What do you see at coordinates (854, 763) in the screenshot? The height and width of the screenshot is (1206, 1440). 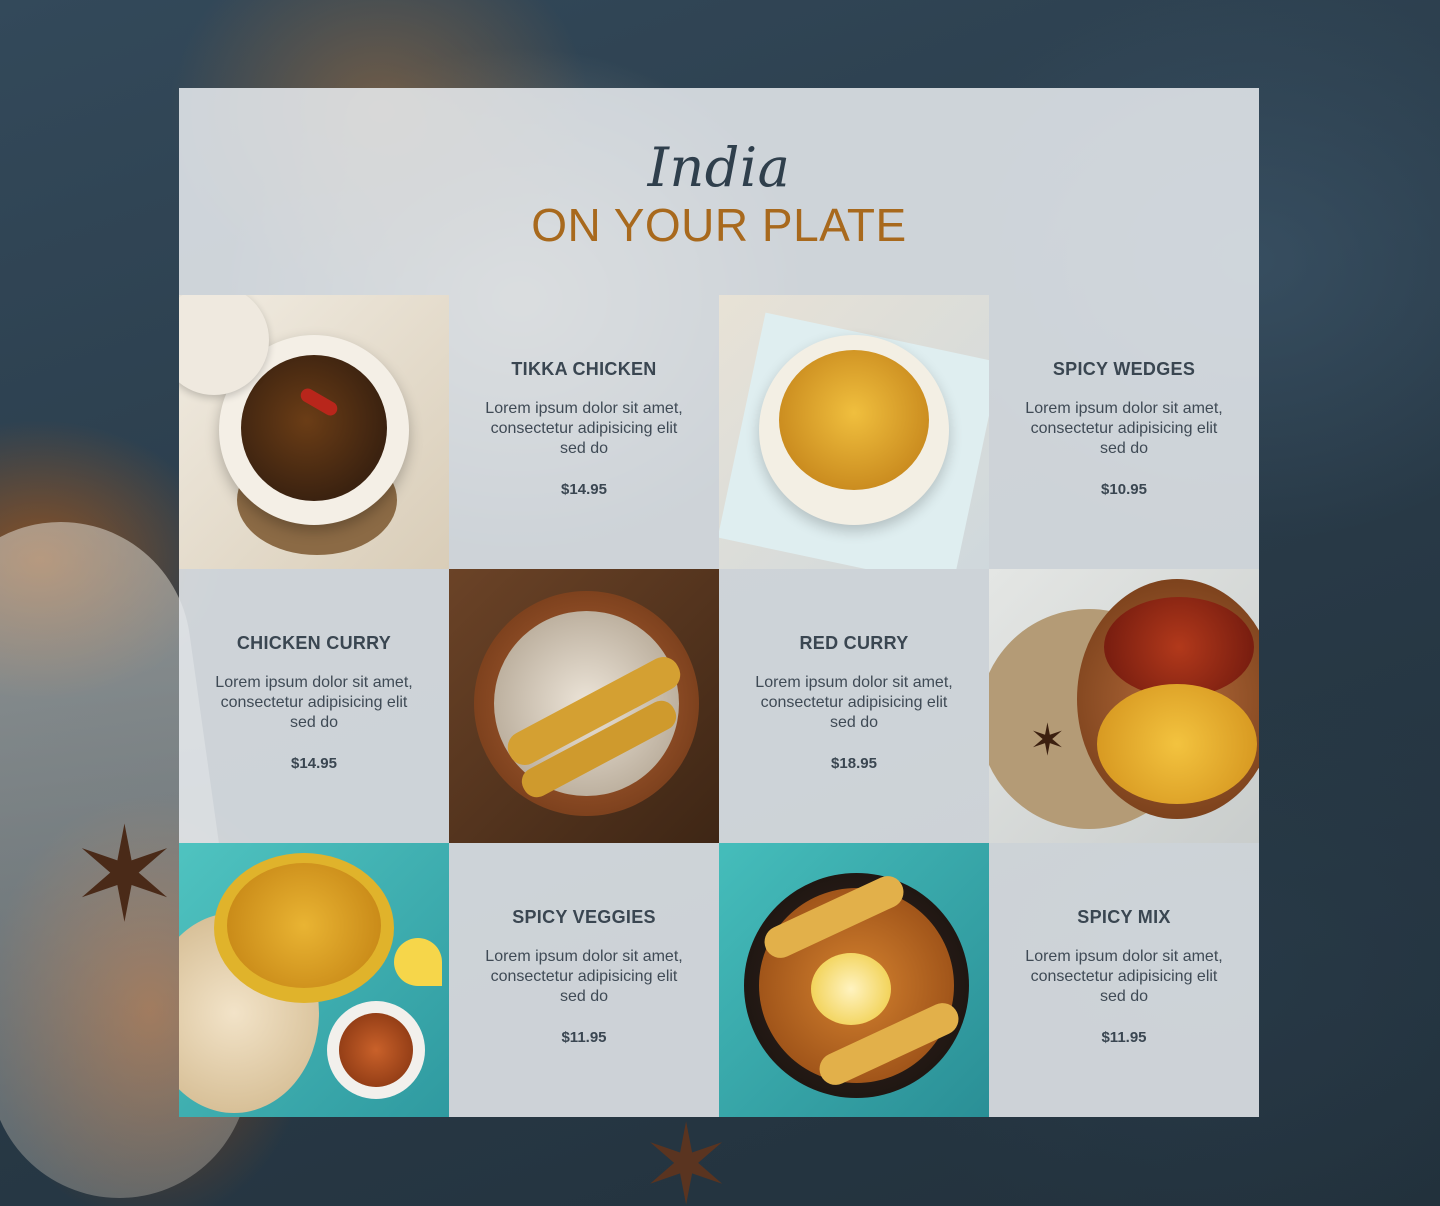 I see `item-price: $18.95` at bounding box center [854, 763].